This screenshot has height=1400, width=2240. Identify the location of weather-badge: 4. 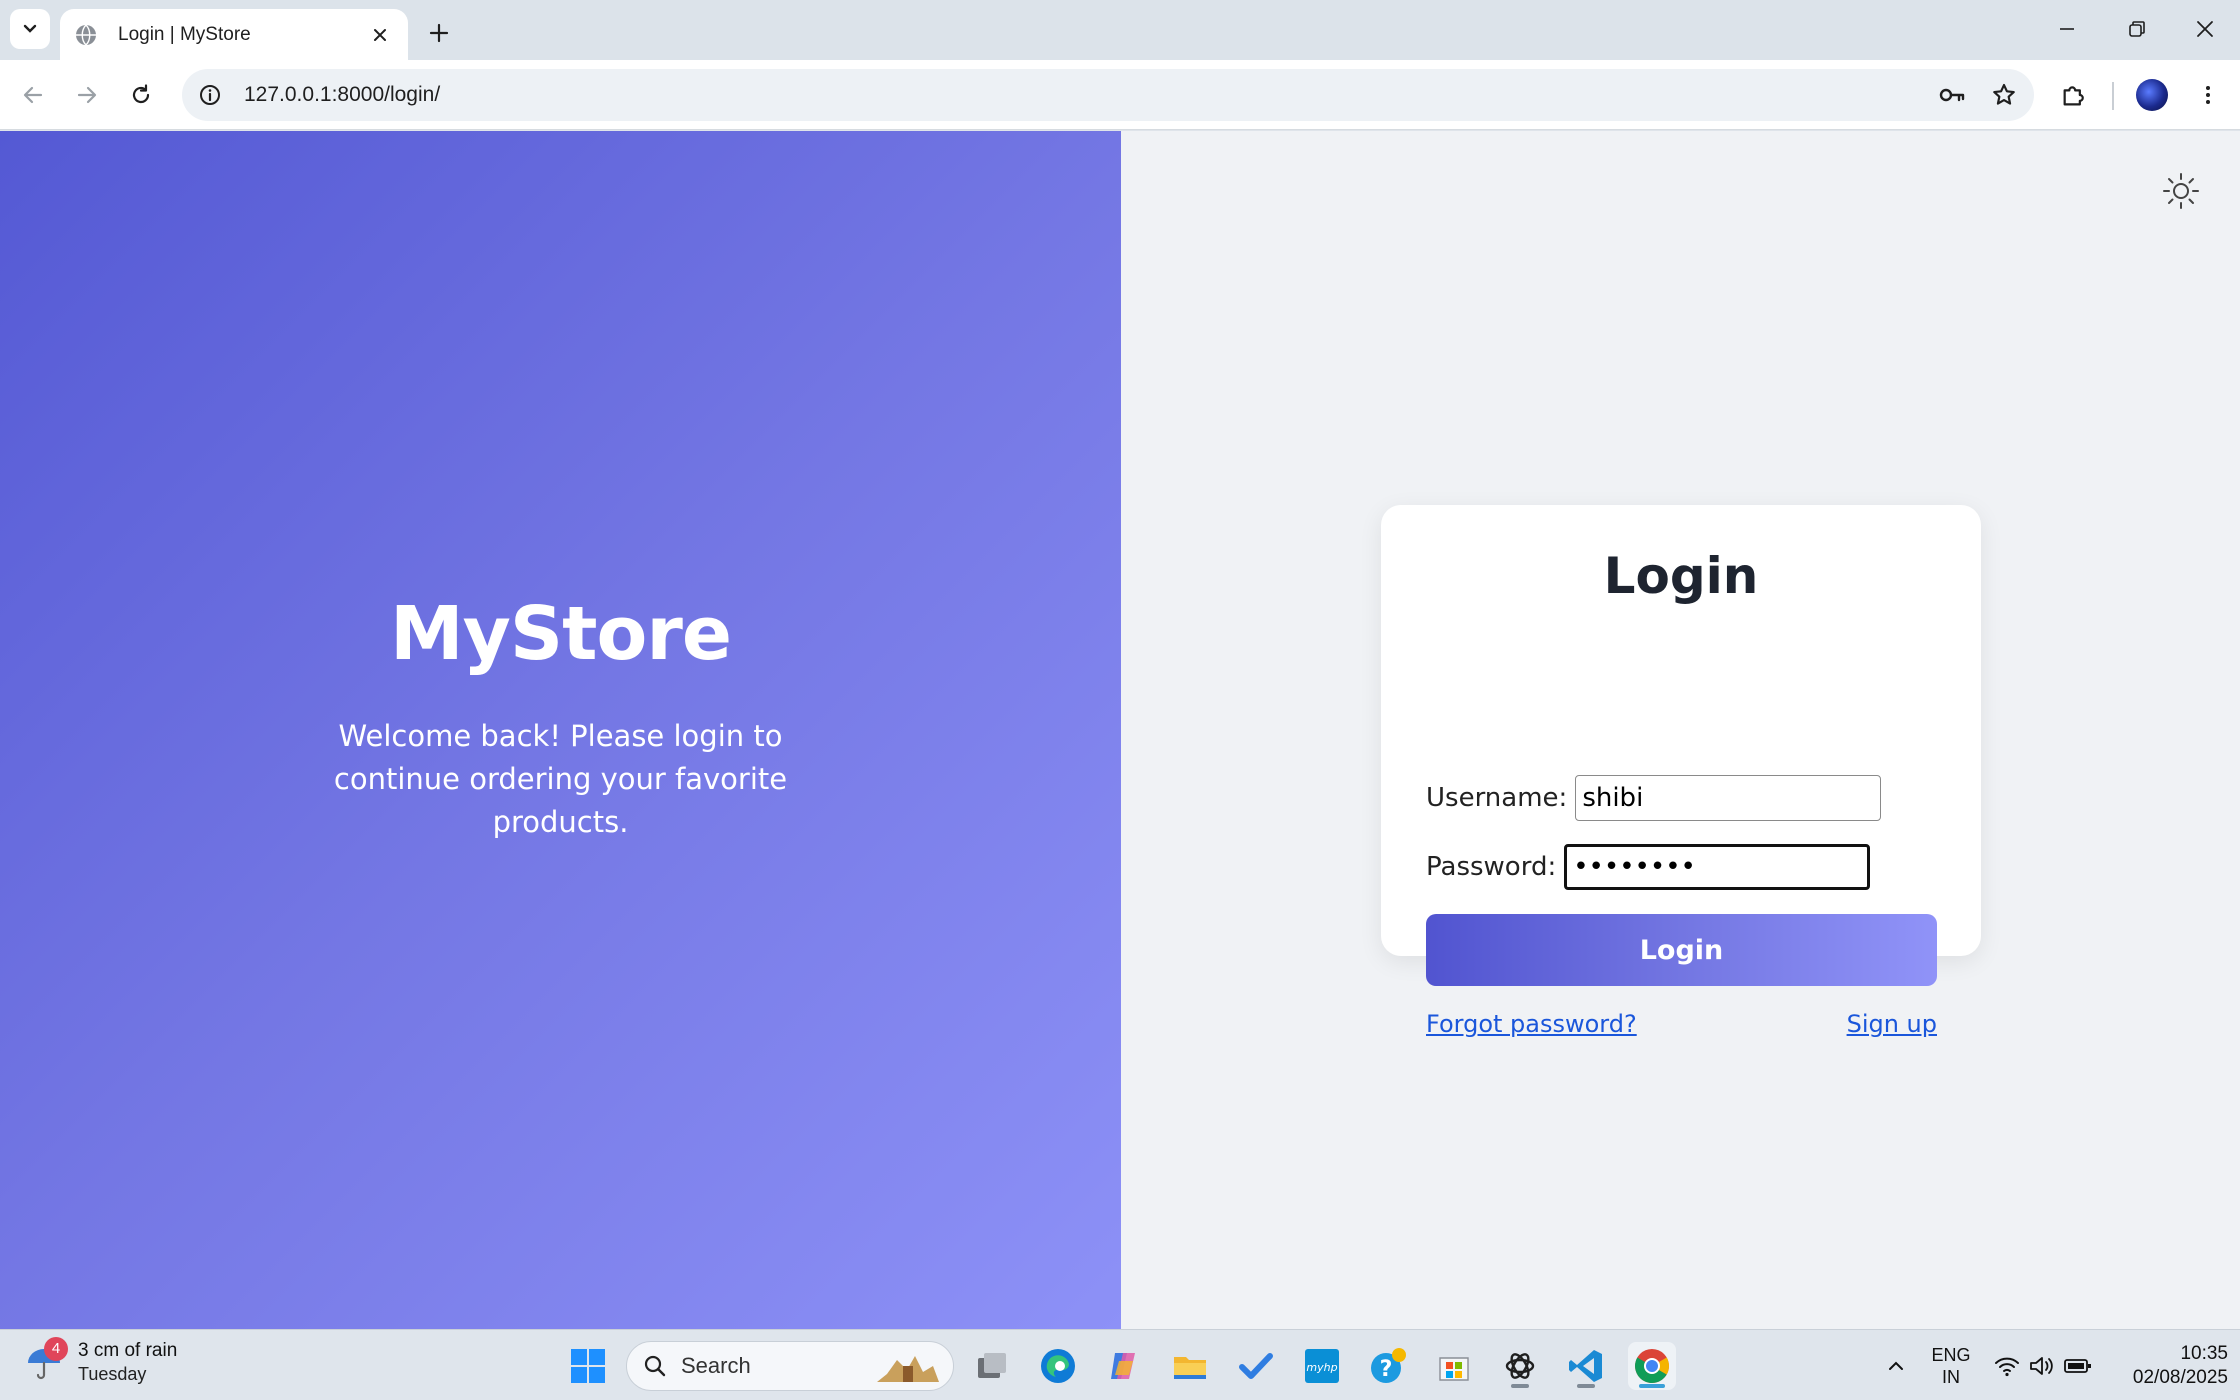
(56, 1348).